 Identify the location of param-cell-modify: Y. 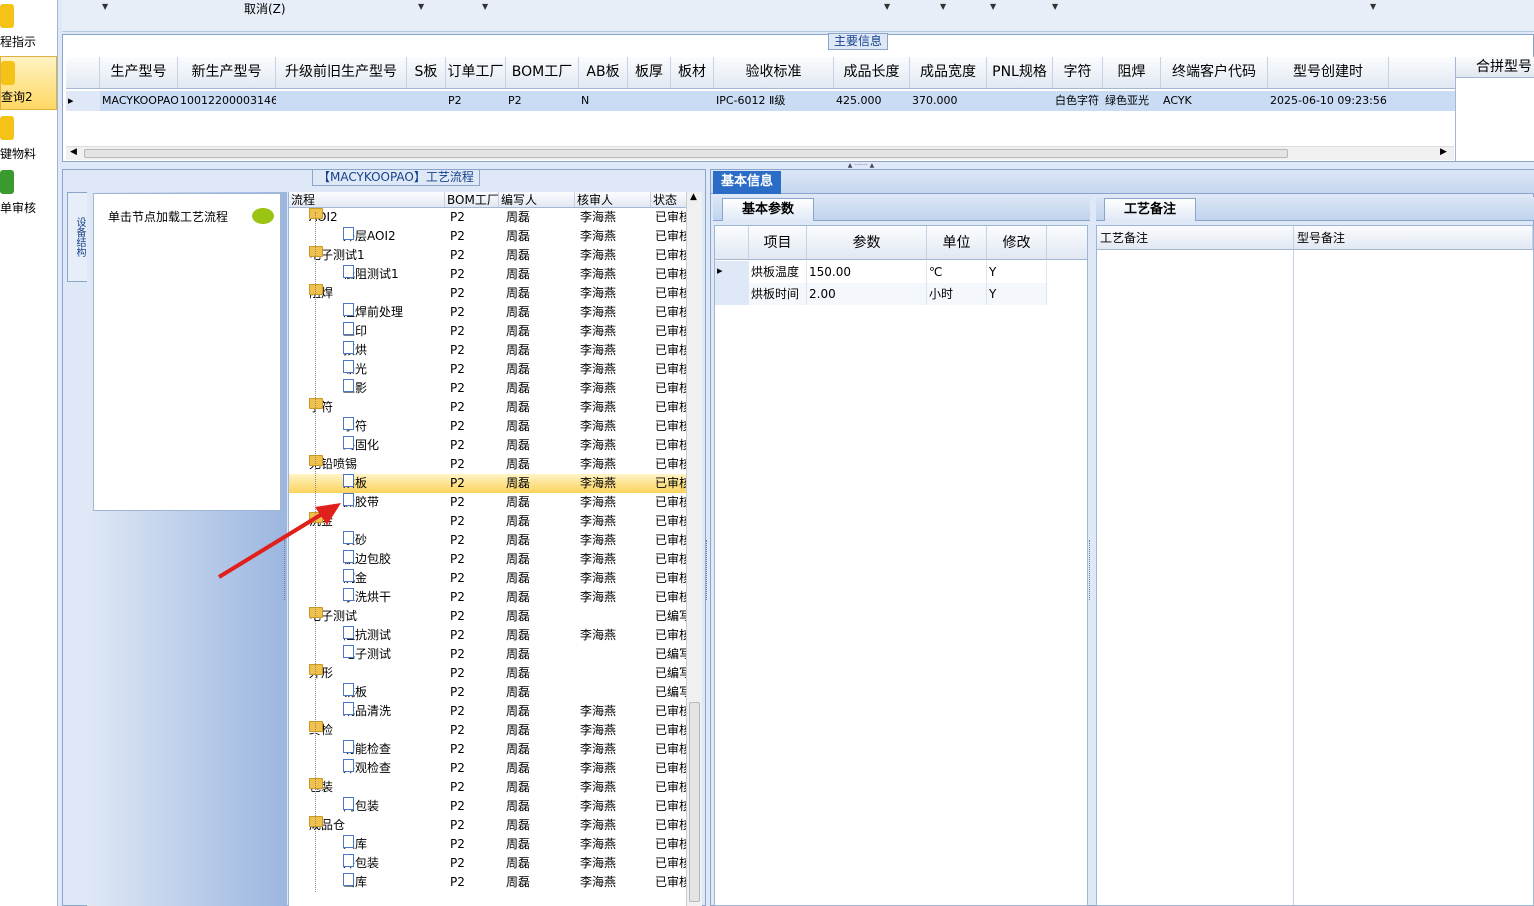
(1017, 294).